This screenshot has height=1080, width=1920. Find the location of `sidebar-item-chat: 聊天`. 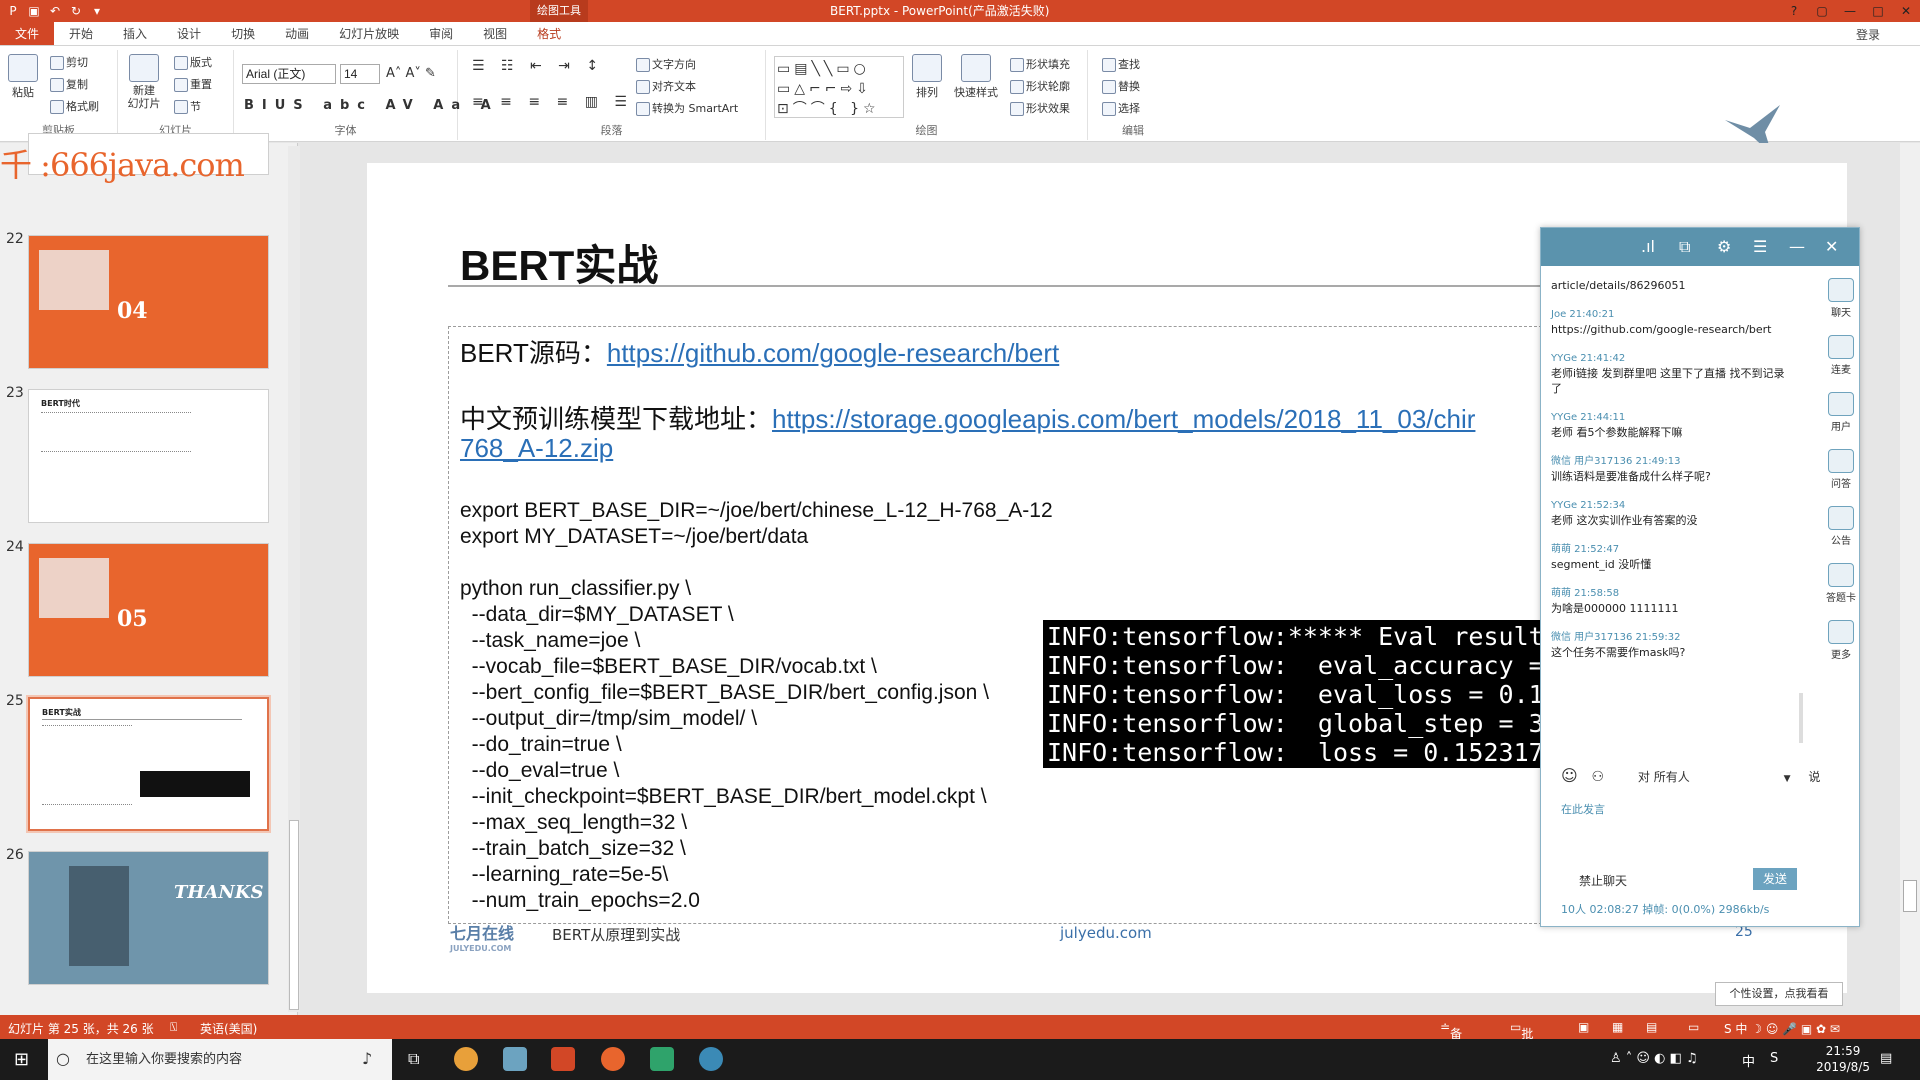

sidebar-item-chat: 聊天 is located at coordinates (1841, 298).